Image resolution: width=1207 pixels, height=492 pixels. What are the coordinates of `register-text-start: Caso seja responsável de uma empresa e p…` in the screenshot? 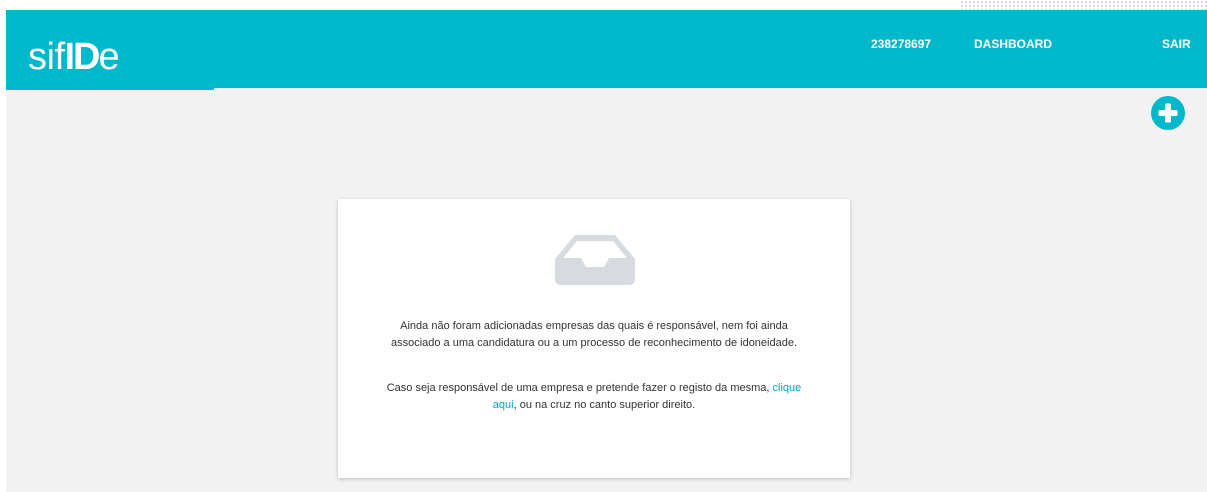 It's located at (579, 388).